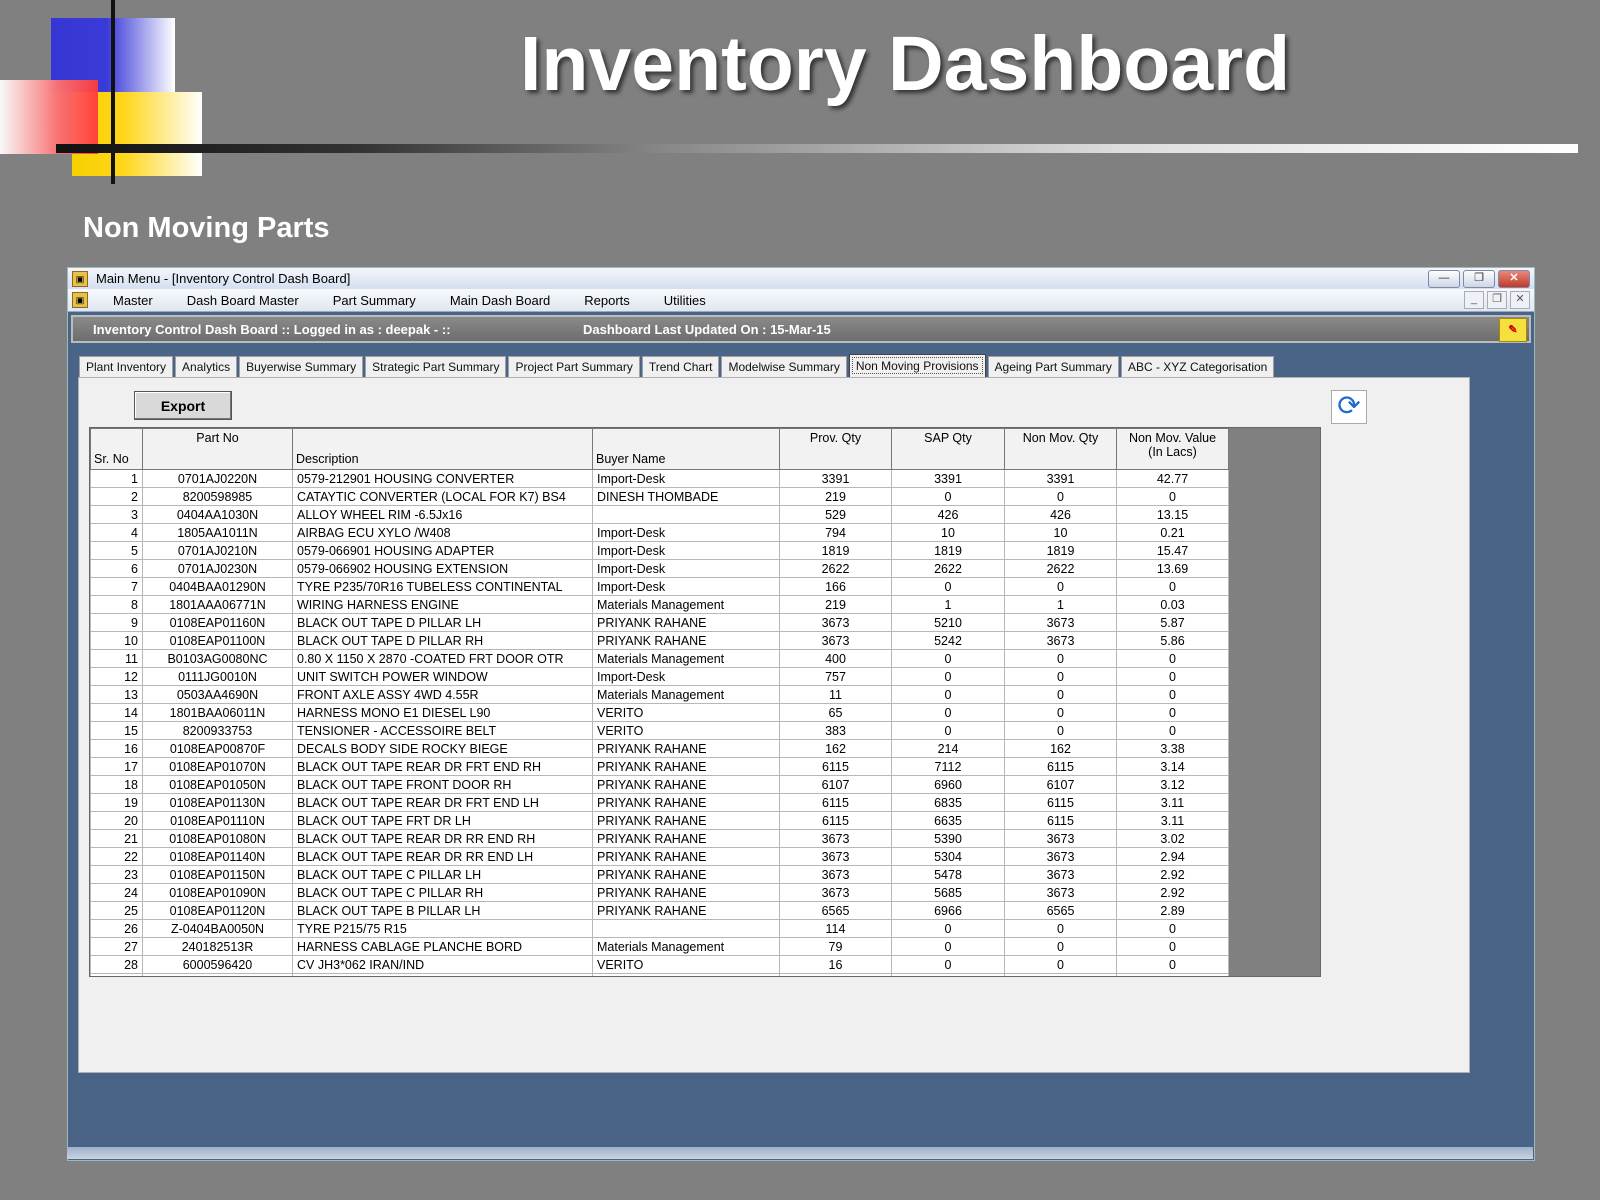 The height and width of the screenshot is (1200, 1600). What do you see at coordinates (116, 532) in the screenshot?
I see `cell-sr-no: 4` at bounding box center [116, 532].